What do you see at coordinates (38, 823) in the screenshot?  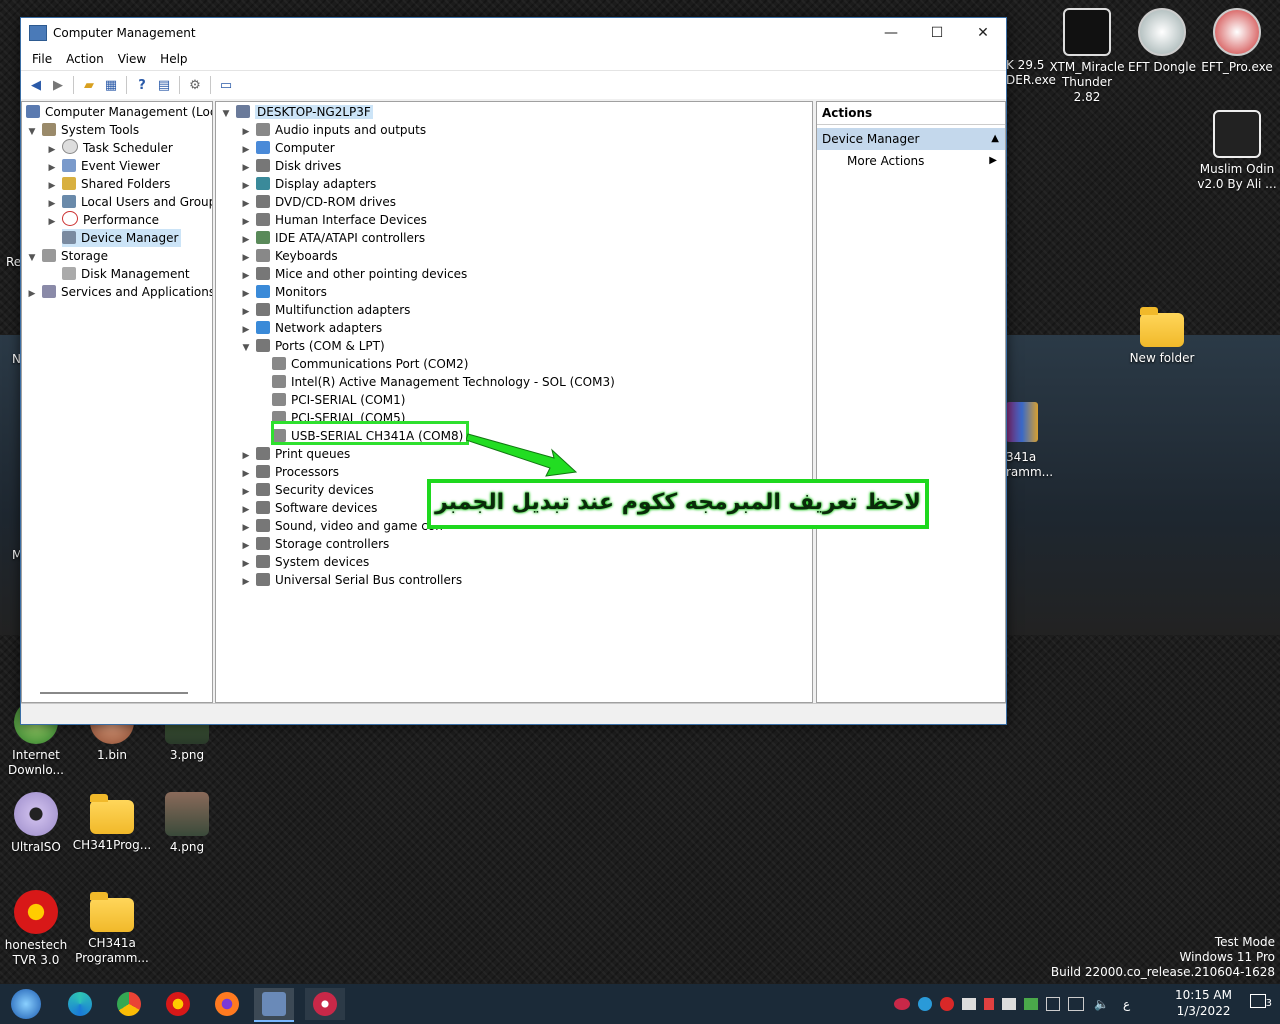 I see `desktop-icon-ultraiso: UltraISO` at bounding box center [38, 823].